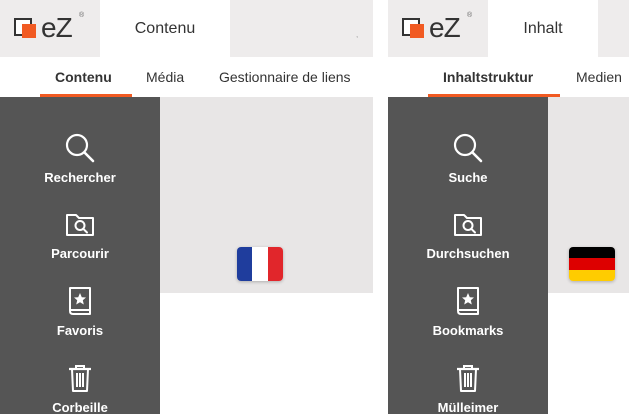 The height and width of the screenshot is (414, 629). Describe the element at coordinates (80, 407) in the screenshot. I see `sidebar-item-label: Corbeille` at that location.